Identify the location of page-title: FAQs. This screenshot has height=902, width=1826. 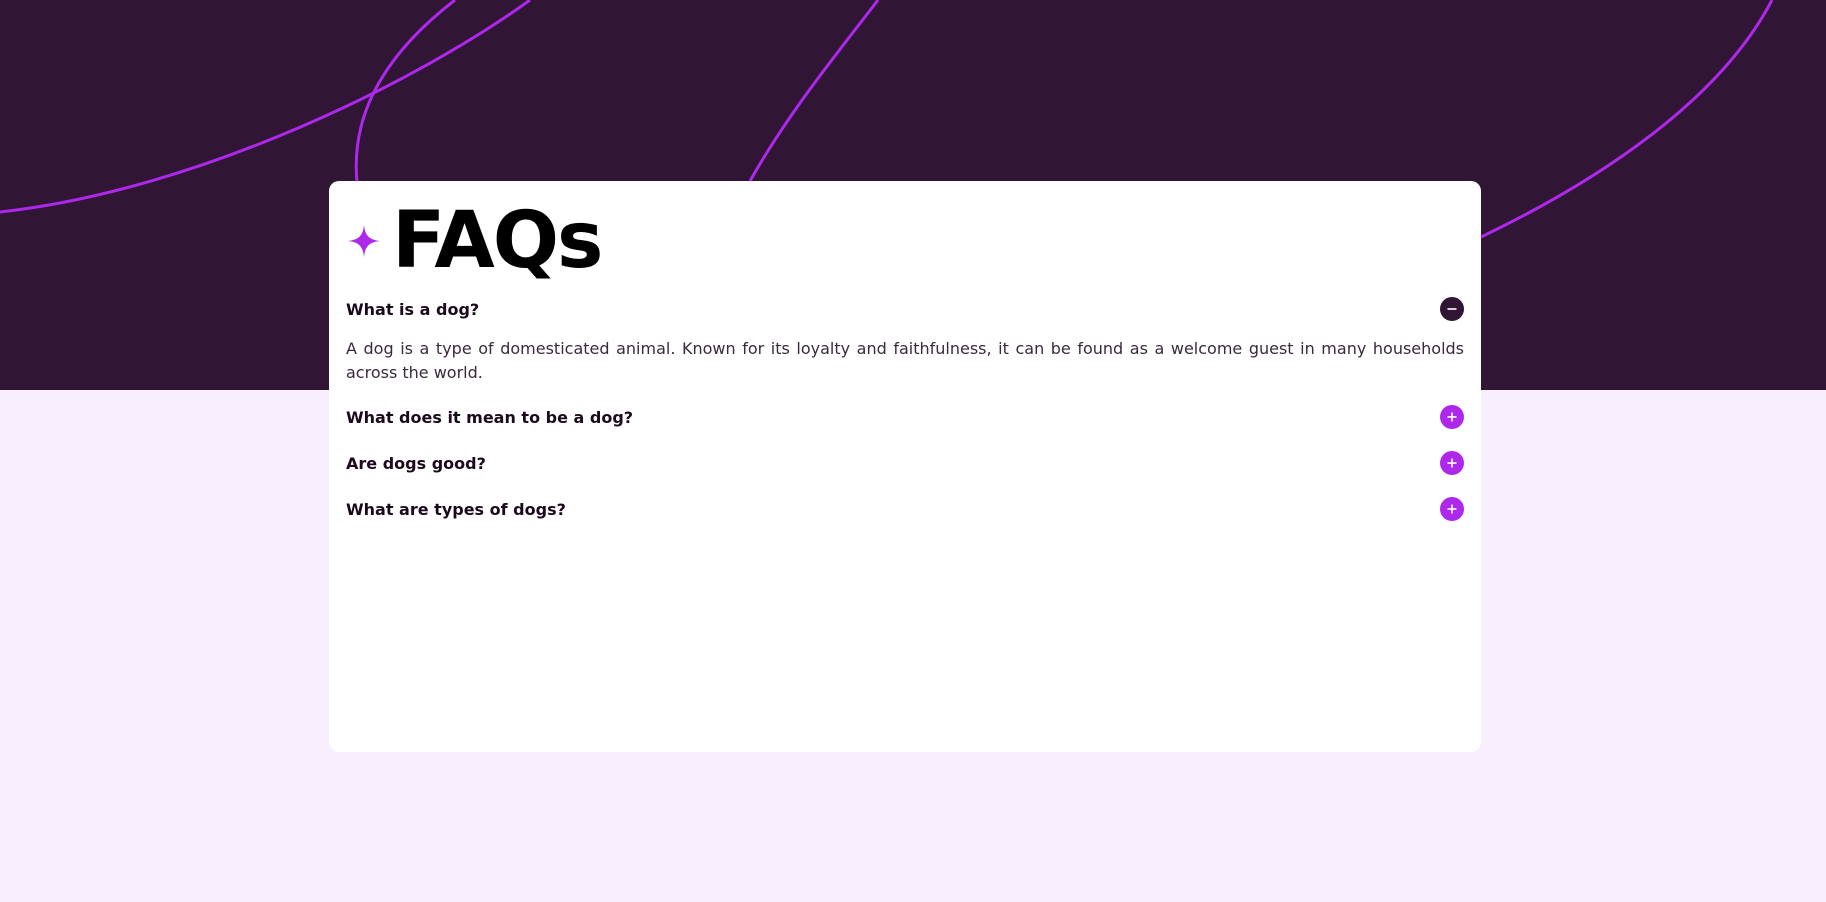
(497, 241).